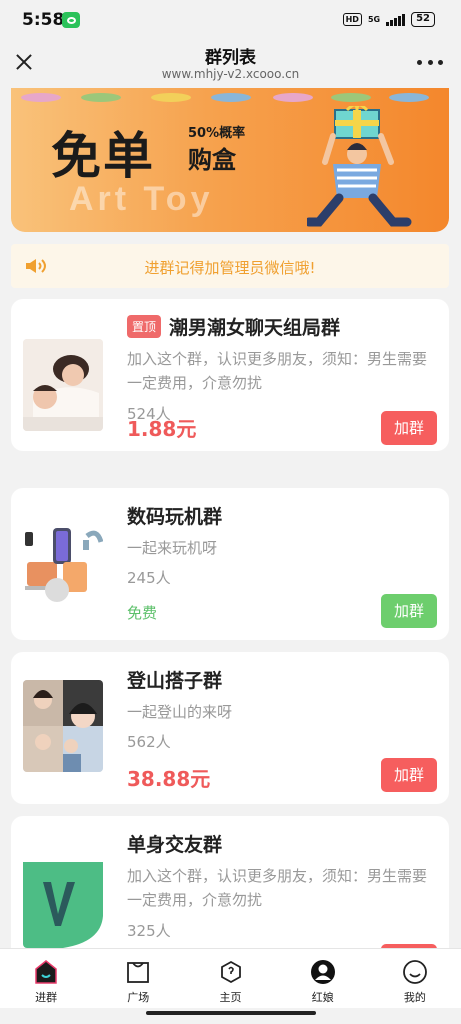  I want to click on group-card: 登山搭子群 一起登山的来呀 562人 38.88元 加群, so click(230, 728).